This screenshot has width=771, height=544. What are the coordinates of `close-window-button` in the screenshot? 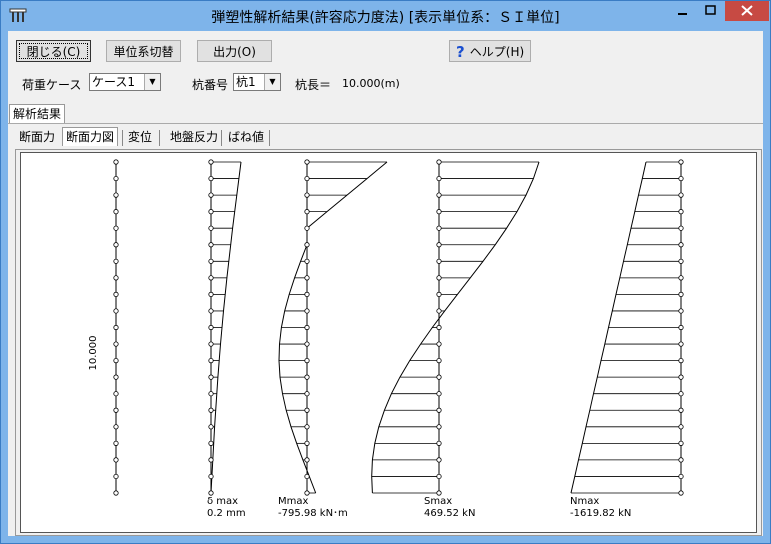 It's located at (747, 11).